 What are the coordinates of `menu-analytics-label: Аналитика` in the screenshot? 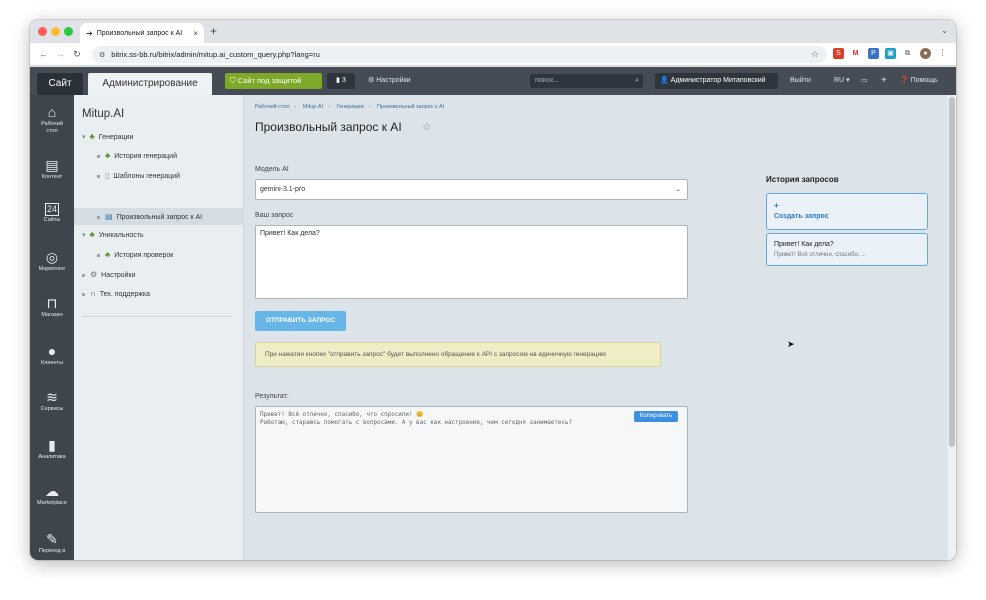 It's located at (52, 457).